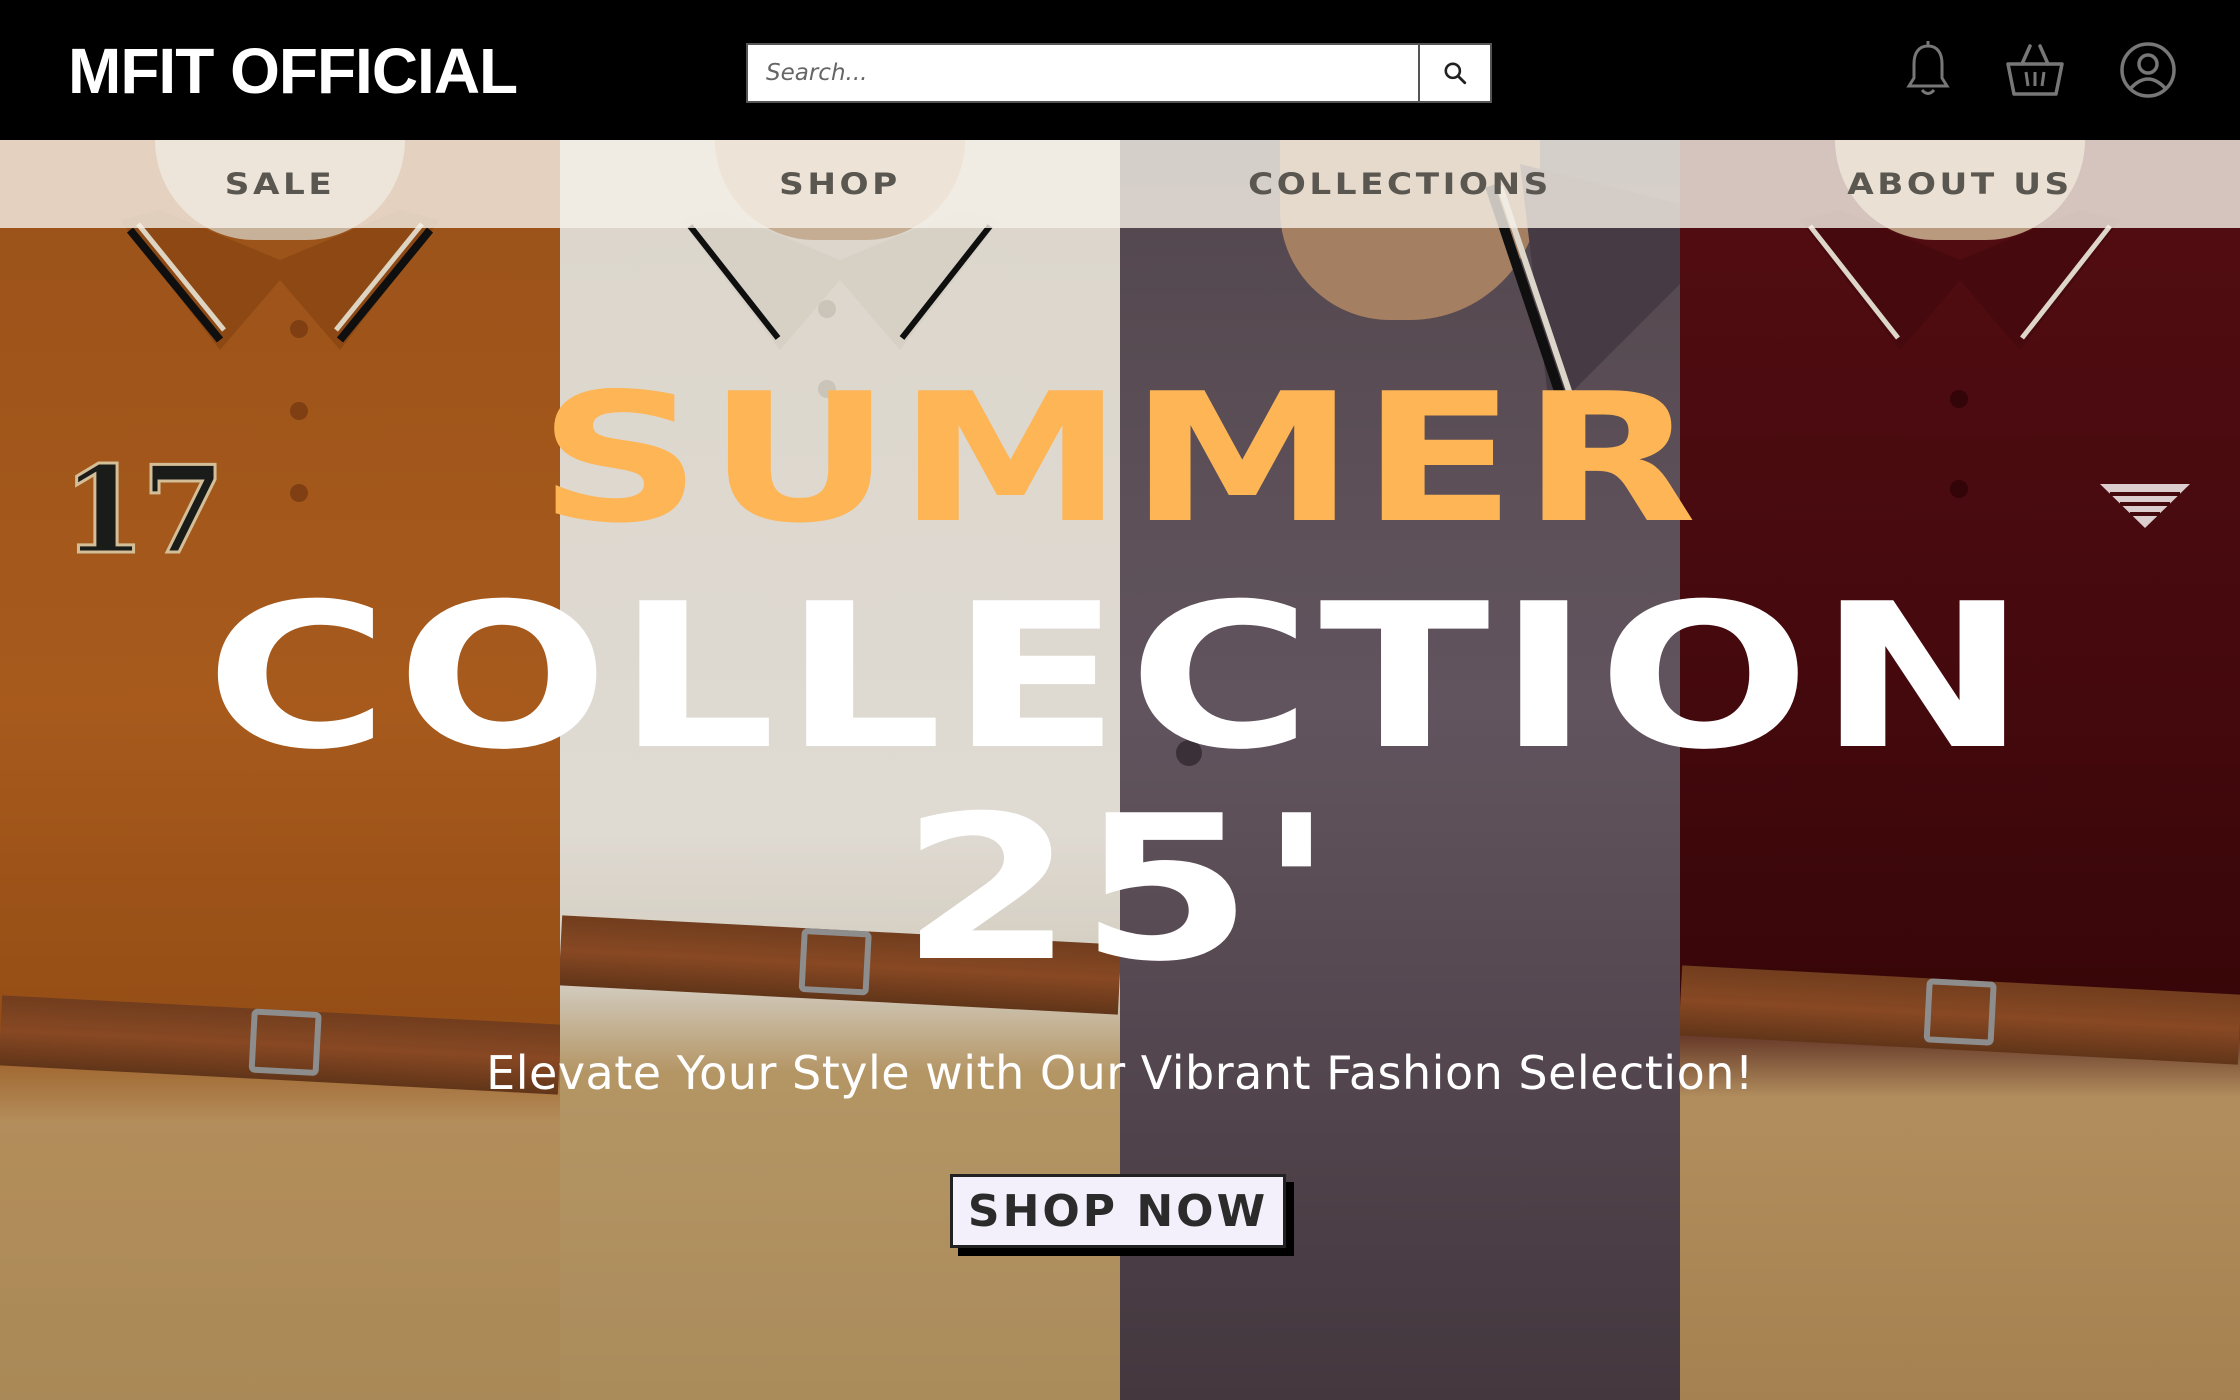 The image size is (2240, 1400). What do you see at coordinates (1400, 184) in the screenshot?
I see `nav-item-collections: COLLECTIONS` at bounding box center [1400, 184].